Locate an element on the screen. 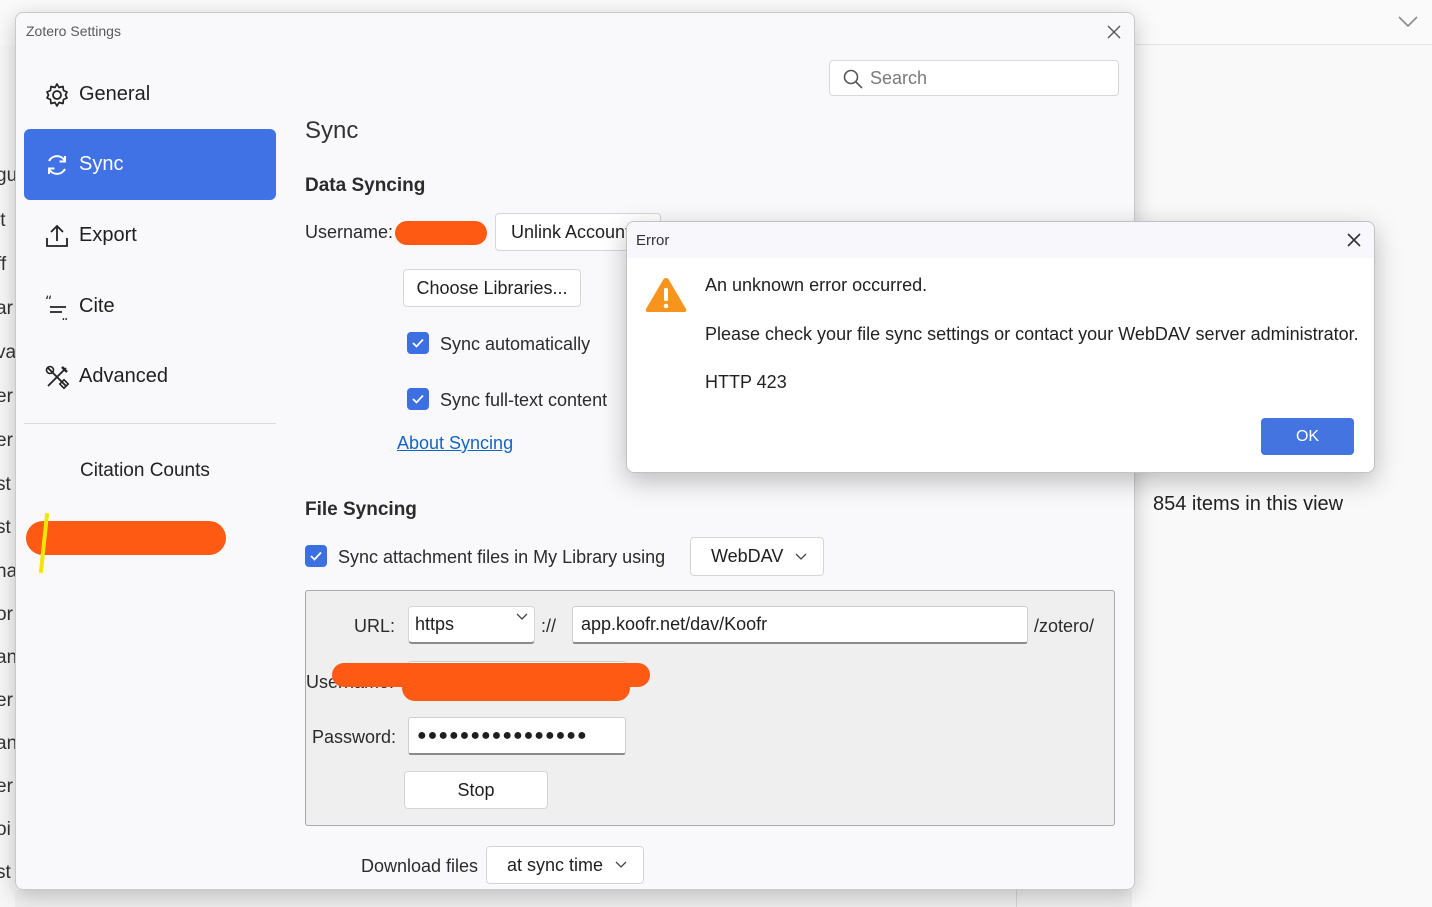  sidebar-item-citation-counts: Citation Counts is located at coordinates (145, 471).